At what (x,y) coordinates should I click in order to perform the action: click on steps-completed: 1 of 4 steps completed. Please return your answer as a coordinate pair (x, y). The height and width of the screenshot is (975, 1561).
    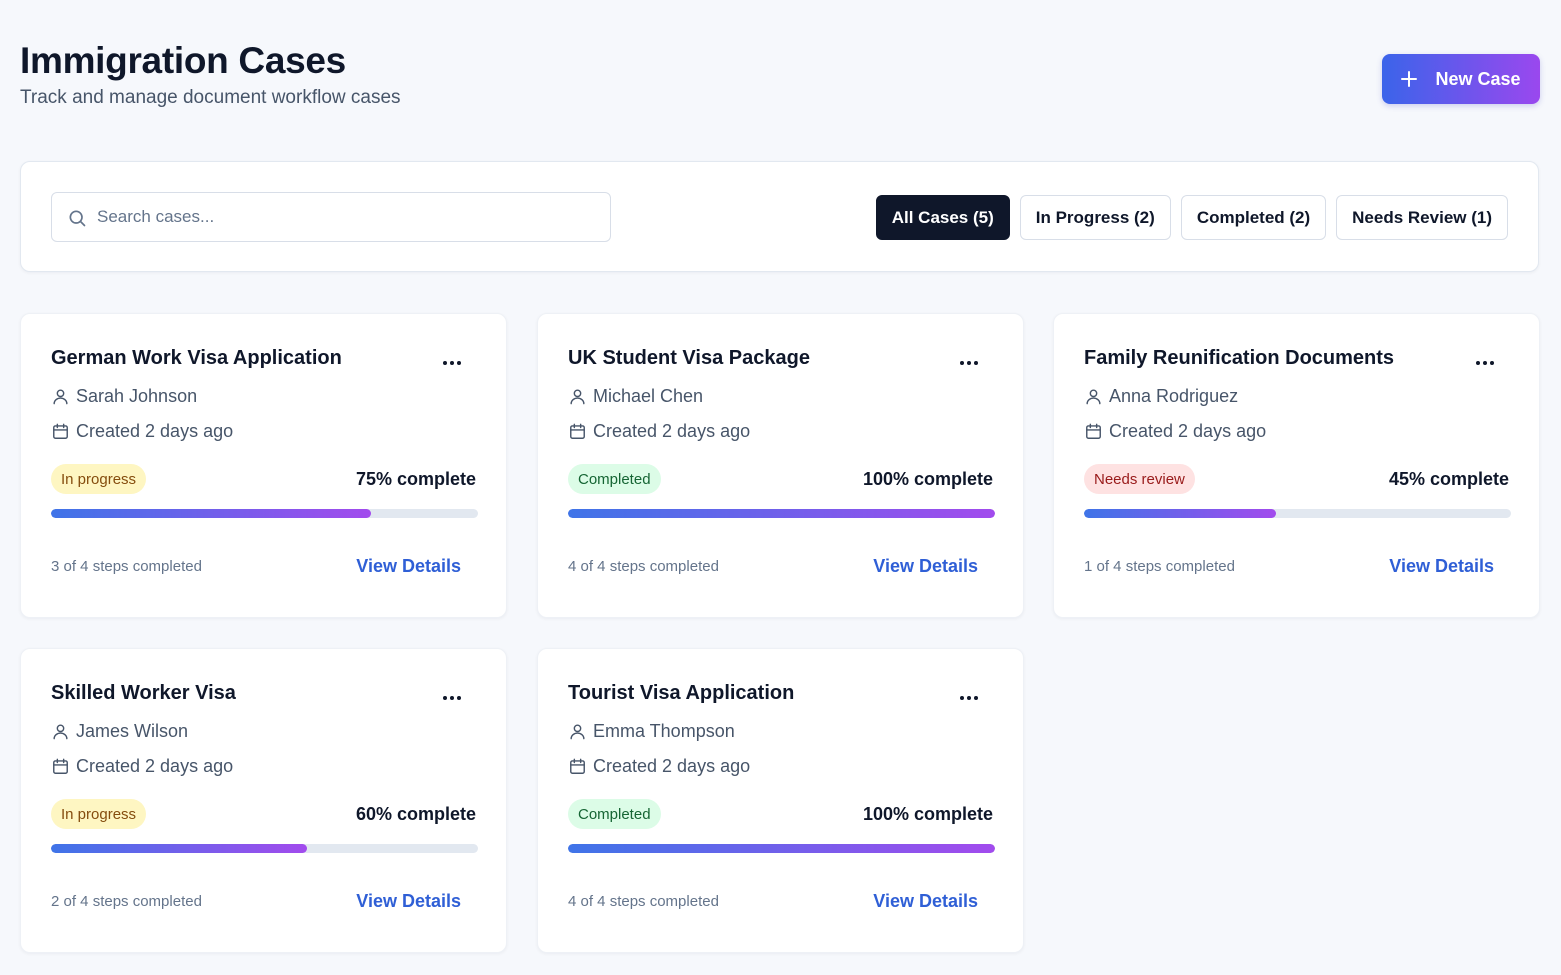
    Looking at the image, I should click on (1159, 566).